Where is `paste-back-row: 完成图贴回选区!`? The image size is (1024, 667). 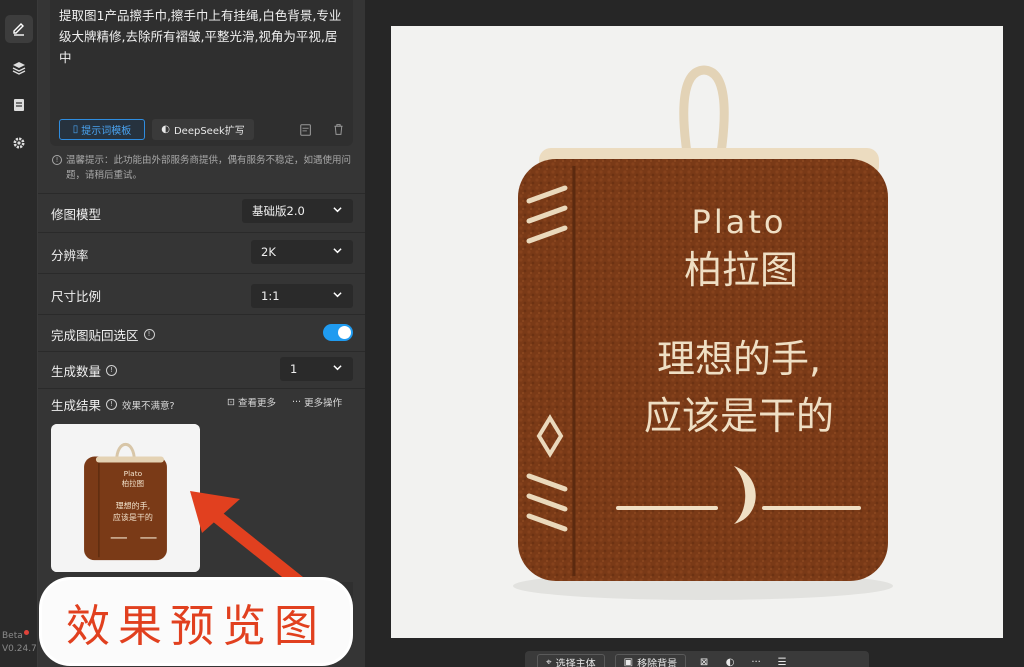
paste-back-row: 完成图贴回选区! is located at coordinates (201, 332).